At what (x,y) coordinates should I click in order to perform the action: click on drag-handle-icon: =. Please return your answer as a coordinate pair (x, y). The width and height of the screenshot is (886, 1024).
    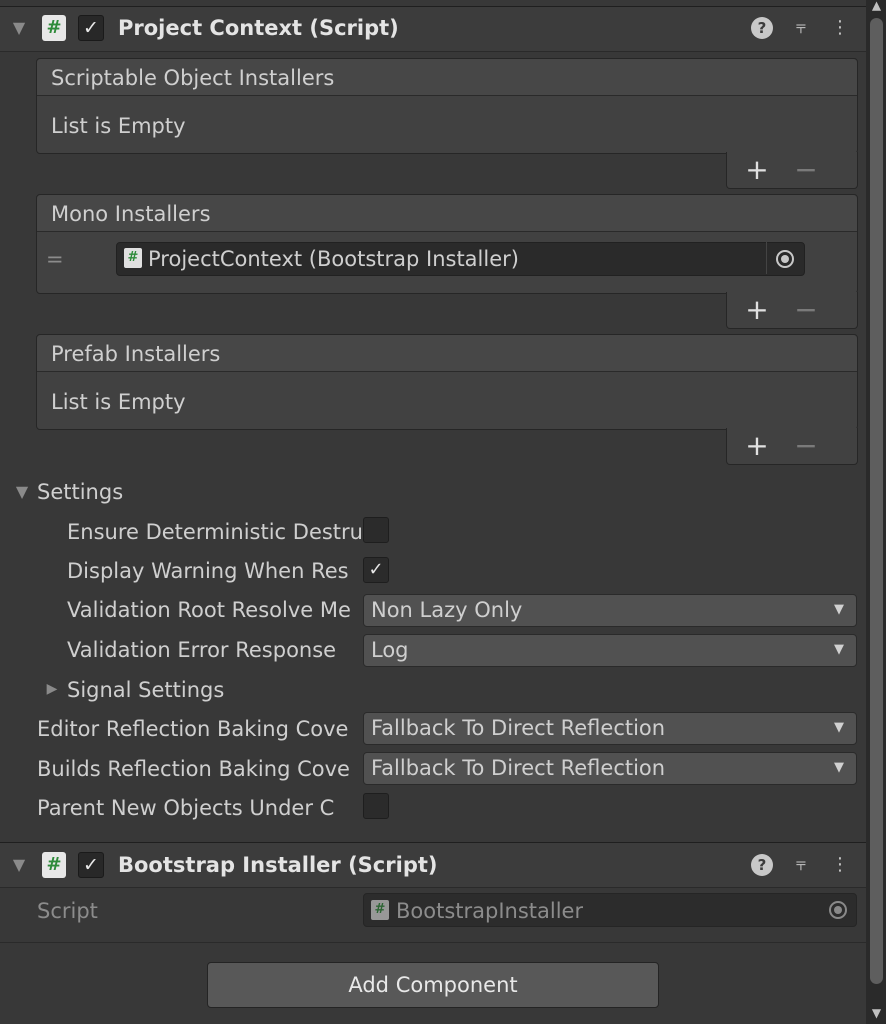
    Looking at the image, I should click on (55, 259).